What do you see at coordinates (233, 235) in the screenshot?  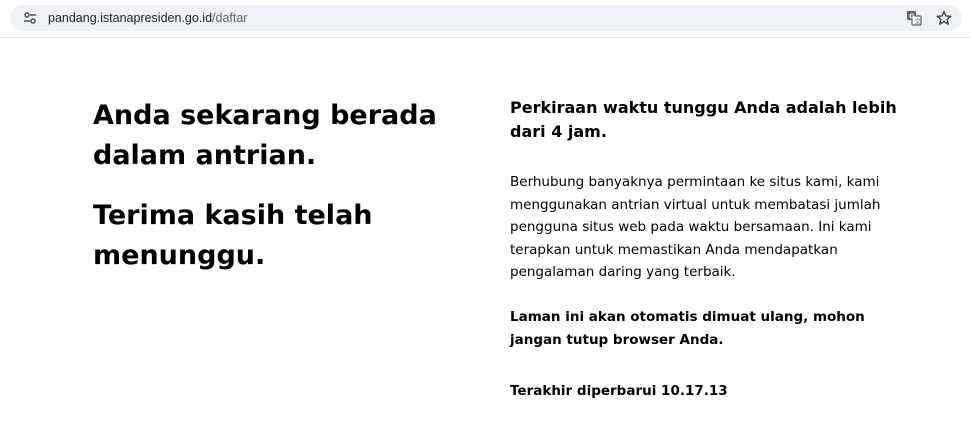 I see `thanks-heading: Terima kasih telah menunggu.` at bounding box center [233, 235].